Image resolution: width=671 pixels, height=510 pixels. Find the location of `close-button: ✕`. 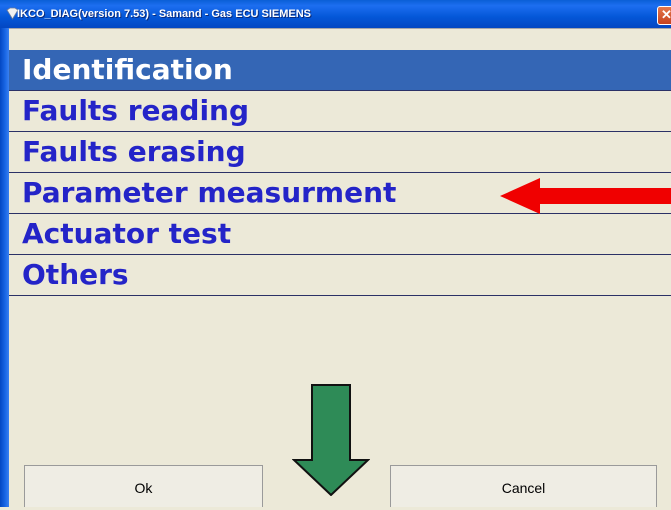

close-button: ✕ is located at coordinates (664, 15).